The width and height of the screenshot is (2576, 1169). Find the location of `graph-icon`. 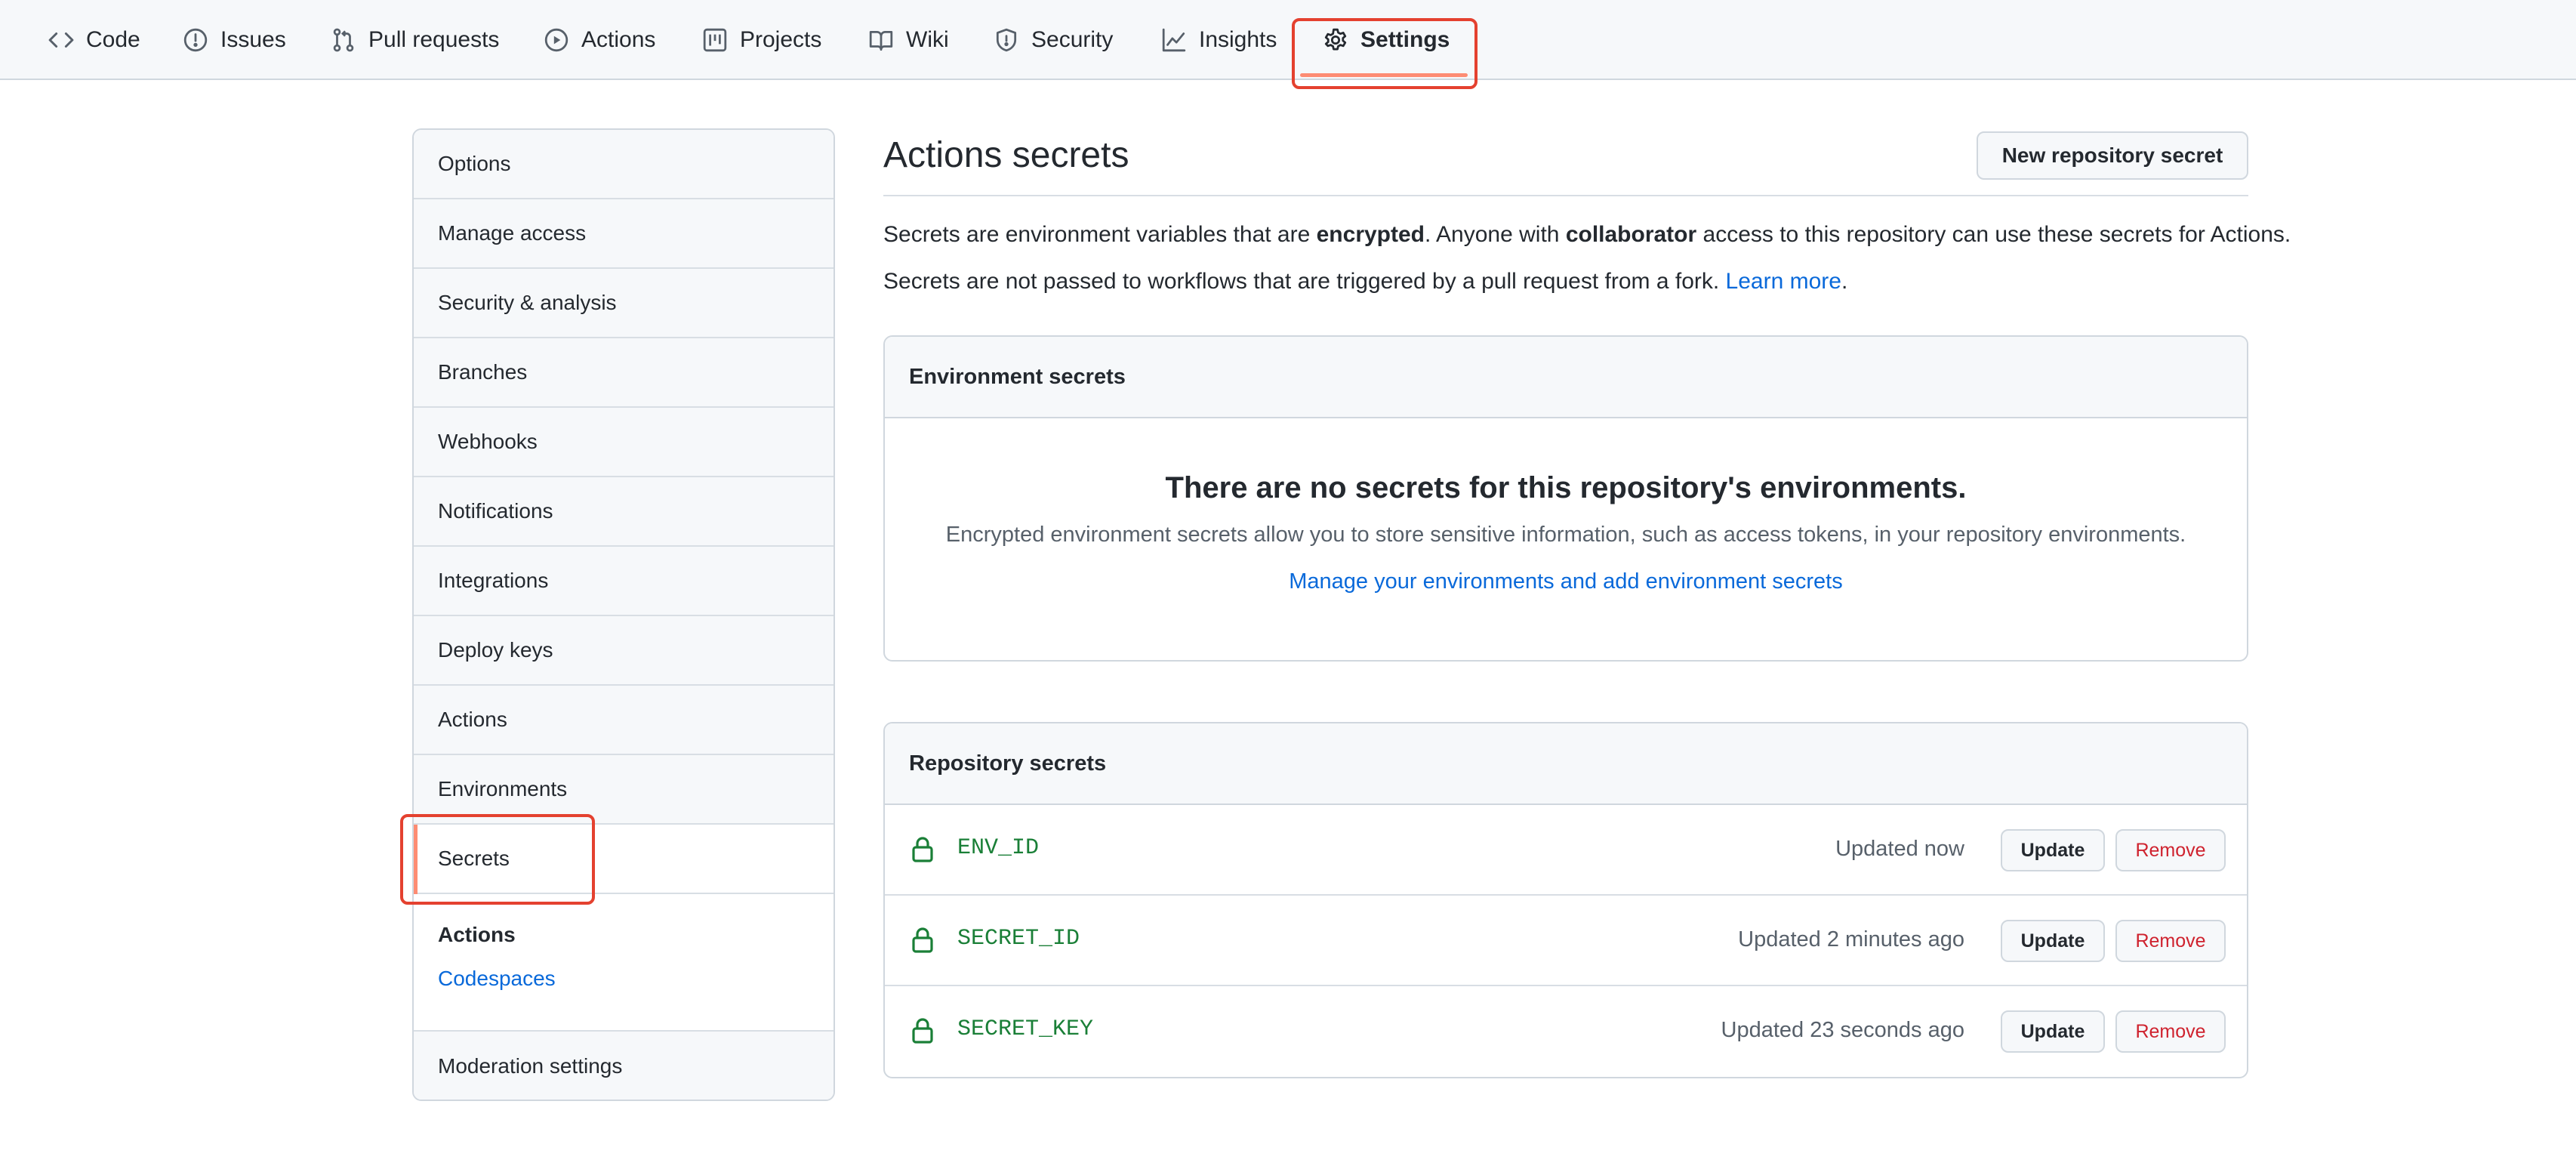

graph-icon is located at coordinates (1174, 40).